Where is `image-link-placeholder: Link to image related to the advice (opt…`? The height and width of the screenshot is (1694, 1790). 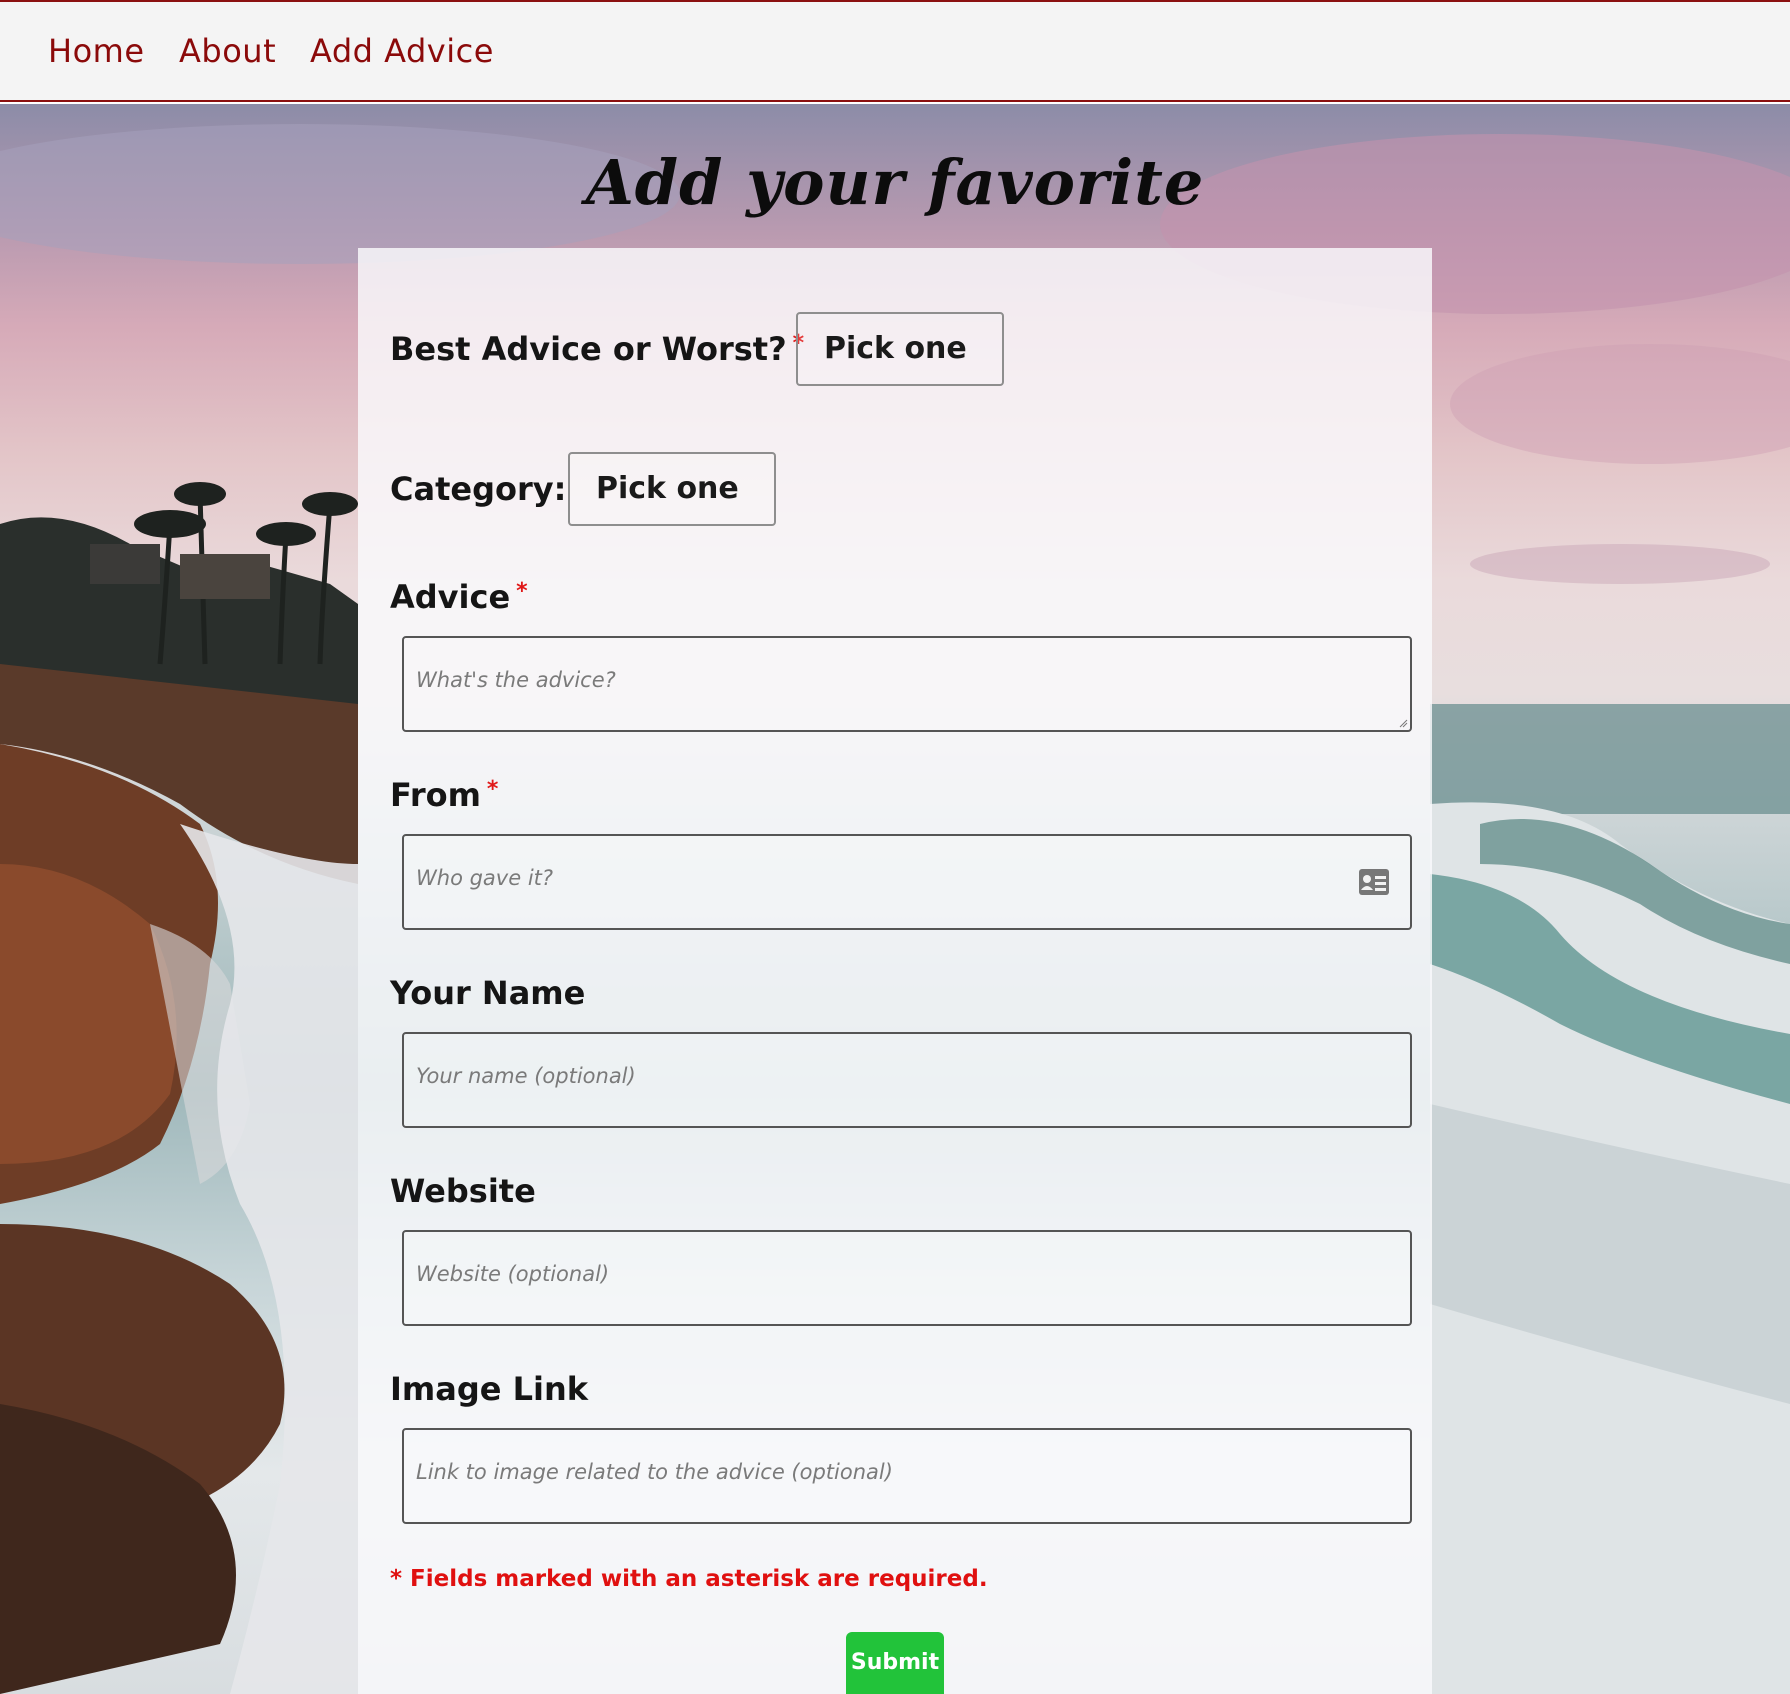
image-link-placeholder: Link to image related to the advice (opt… is located at coordinates (654, 1472).